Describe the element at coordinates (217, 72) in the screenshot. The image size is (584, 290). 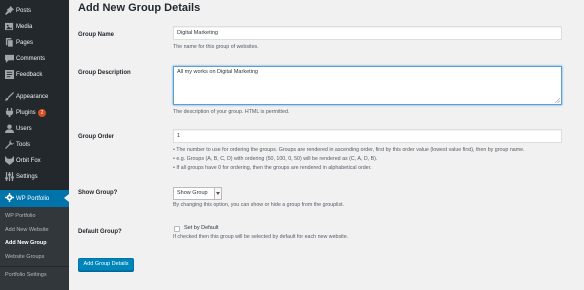
I see `group-description-value: All my works on Digital Marketing` at that location.